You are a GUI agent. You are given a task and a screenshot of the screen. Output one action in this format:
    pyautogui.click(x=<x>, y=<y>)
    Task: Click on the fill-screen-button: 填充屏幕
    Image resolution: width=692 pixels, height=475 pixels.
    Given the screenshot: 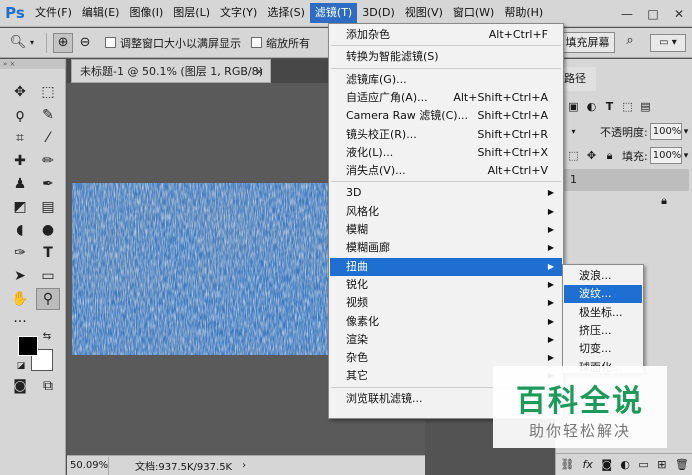 What is the action you would take?
    pyautogui.click(x=587, y=42)
    